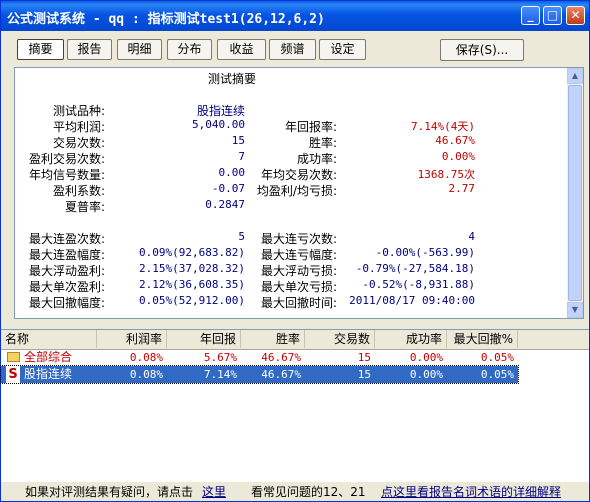 This screenshot has height=502, width=590. Describe the element at coordinates (298, 271) in the screenshot. I see `stat-label: 最大浮动亏损:` at that location.